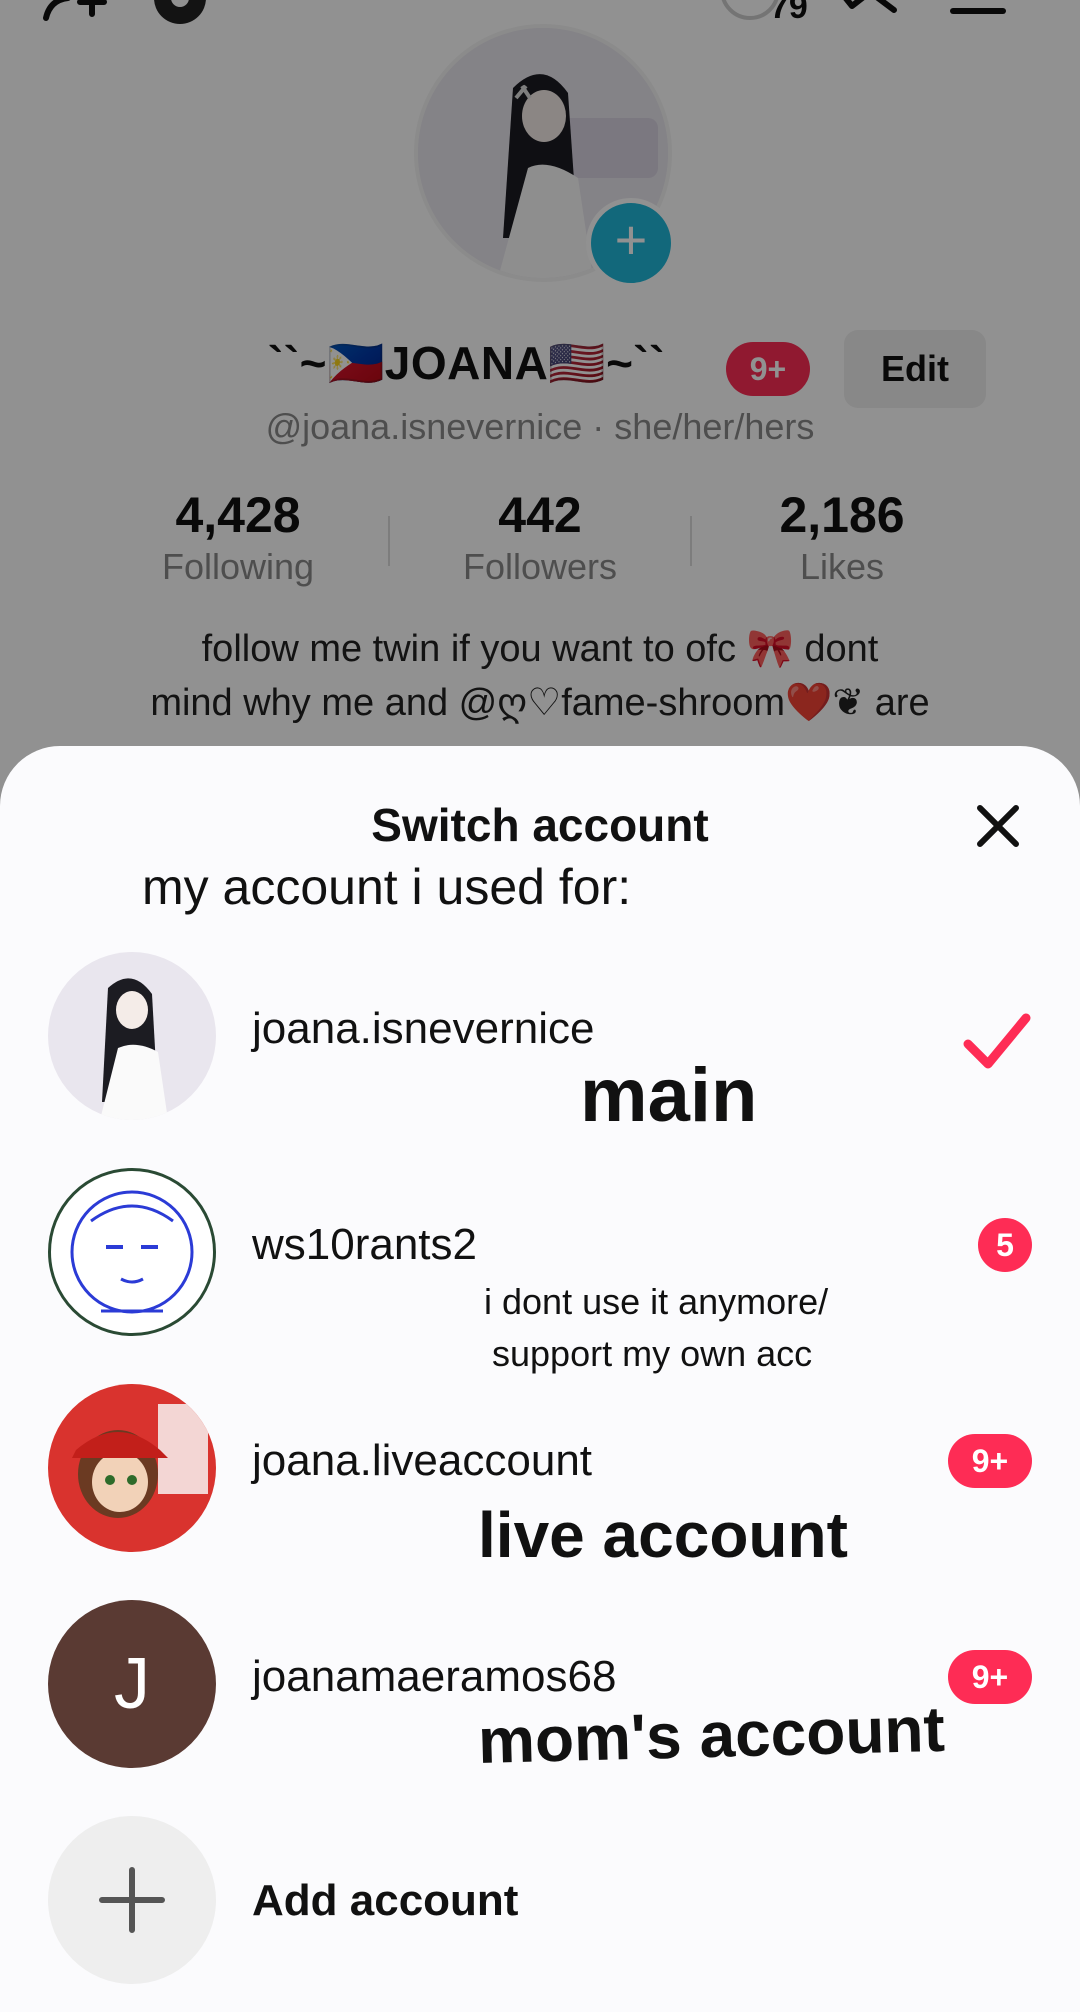  Describe the element at coordinates (434, 1676) in the screenshot. I see `account-username: joanamaeramos68` at that location.